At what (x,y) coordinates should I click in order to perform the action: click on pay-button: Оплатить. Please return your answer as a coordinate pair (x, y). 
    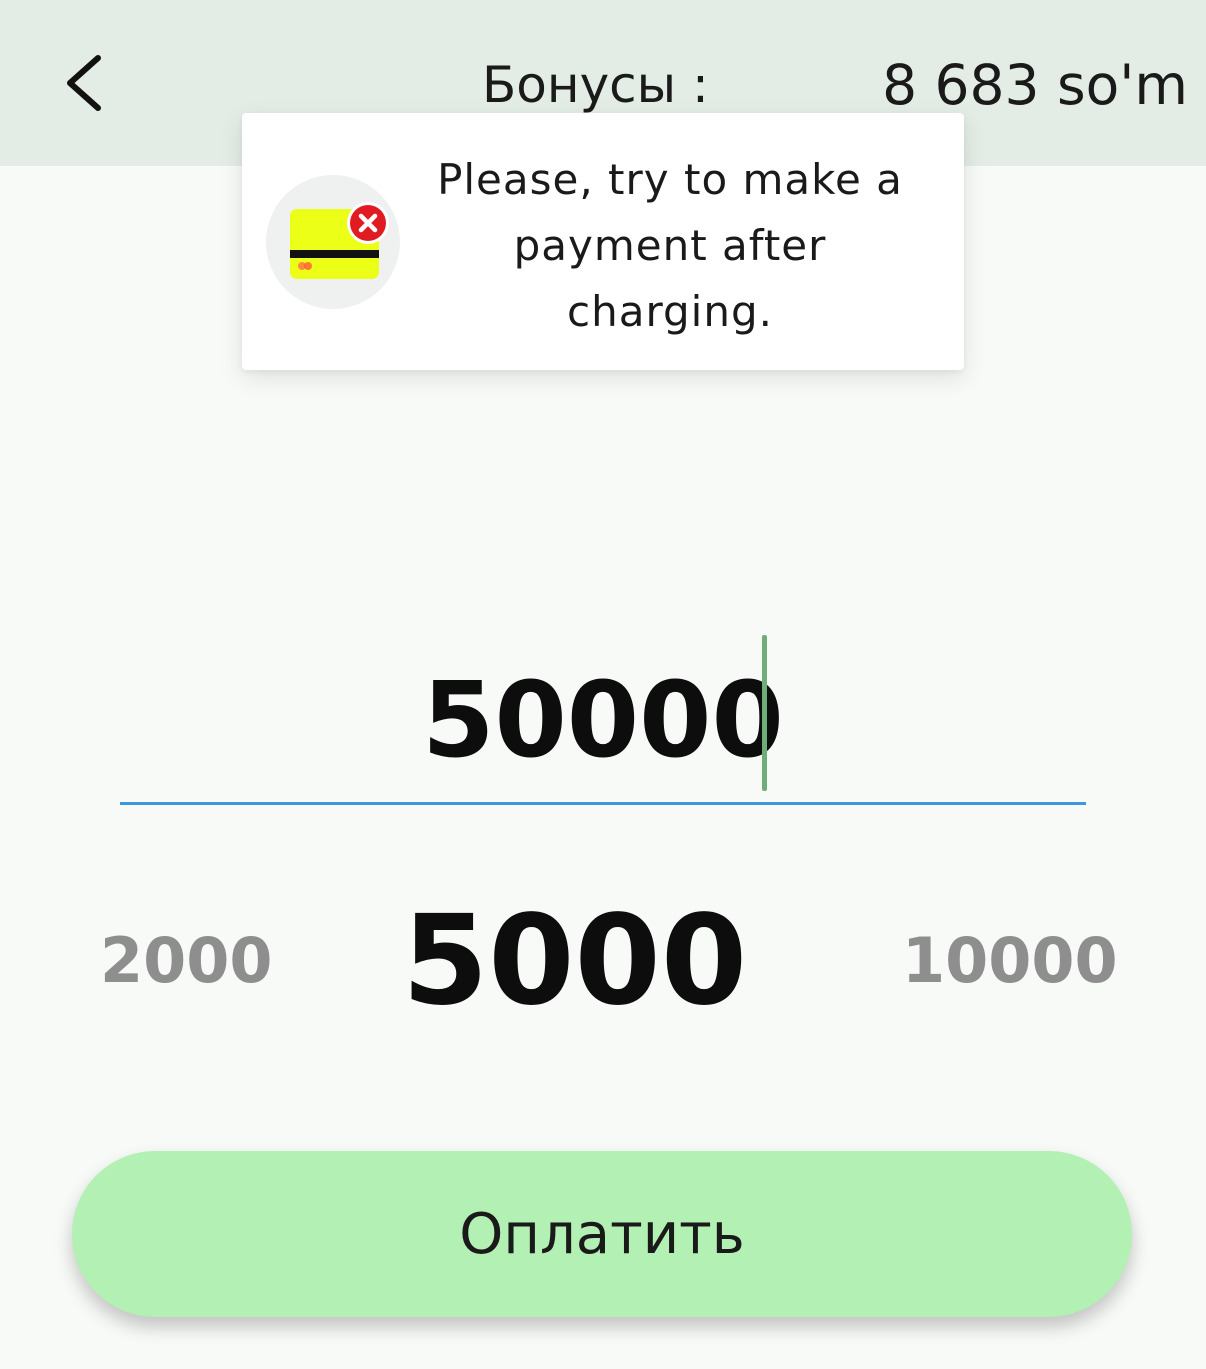
    Looking at the image, I should click on (602, 1234).